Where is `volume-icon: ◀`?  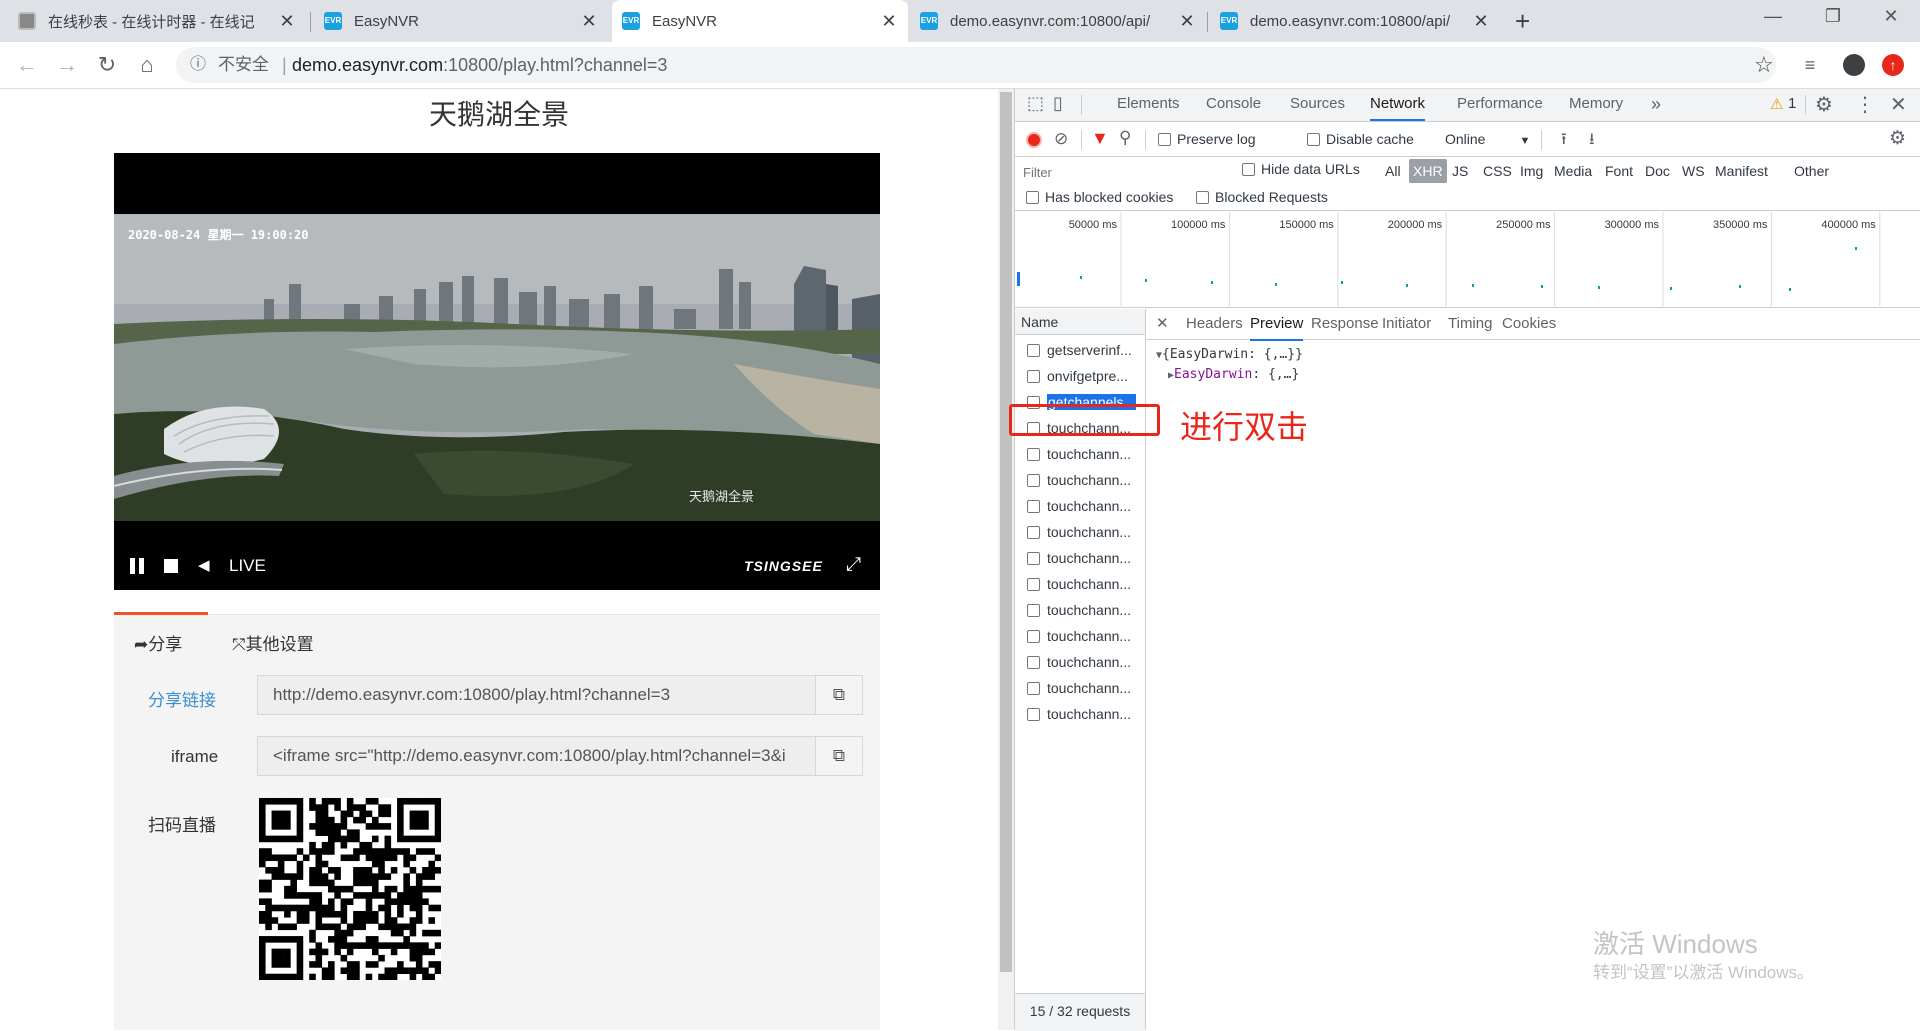 volume-icon: ◀ is located at coordinates (204, 565).